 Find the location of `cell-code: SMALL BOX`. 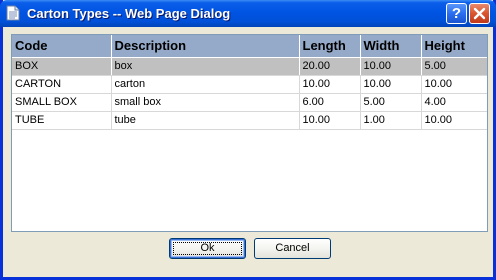

cell-code: SMALL BOX is located at coordinates (62, 102).